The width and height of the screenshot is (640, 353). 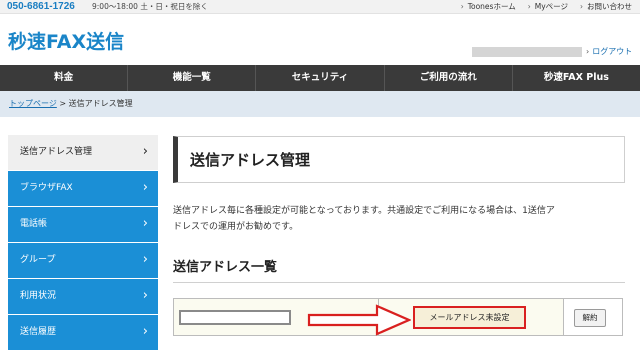 What do you see at coordinates (64, 78) in the screenshot?
I see `nav-item-pricing: 料金` at bounding box center [64, 78].